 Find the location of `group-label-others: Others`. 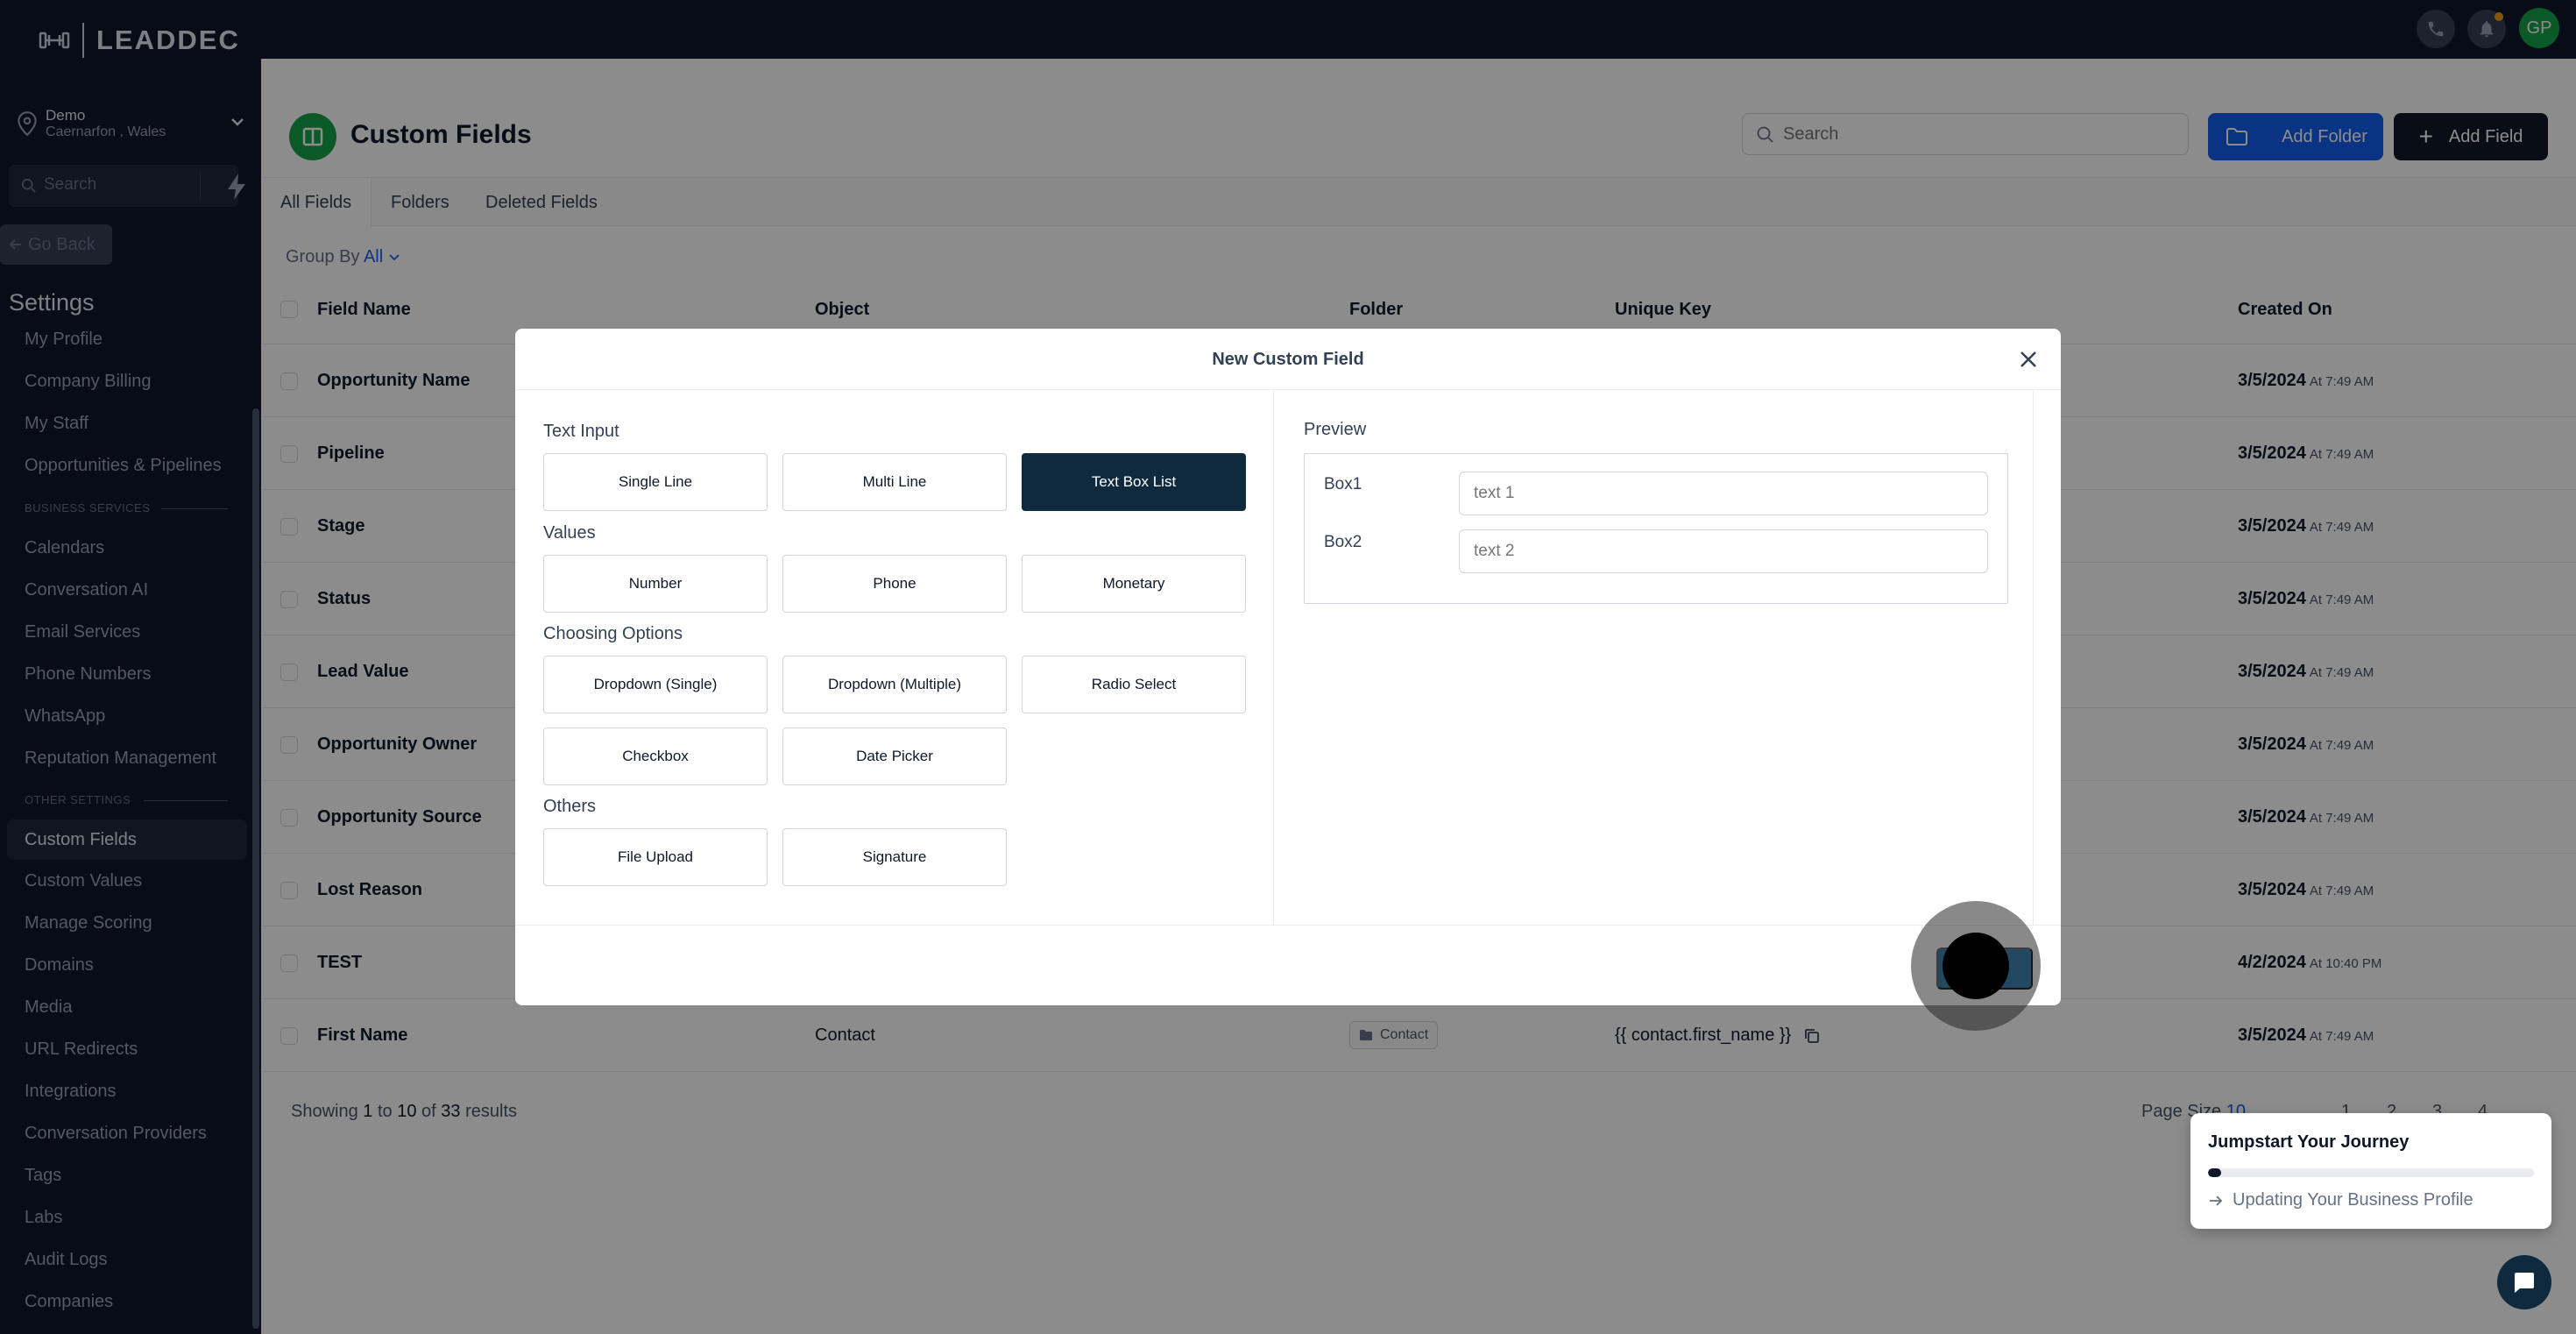

group-label-others: Others is located at coordinates (570, 806).